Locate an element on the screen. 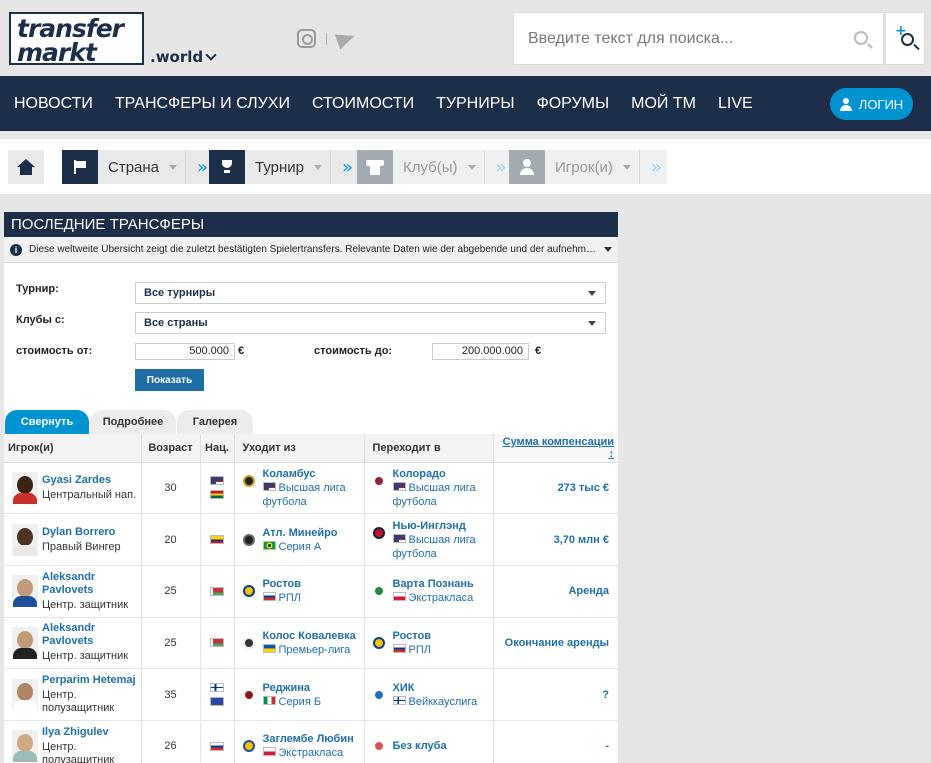 The height and width of the screenshot is (763, 931). quick-select-competition: Турнир » is located at coordinates (283, 167).